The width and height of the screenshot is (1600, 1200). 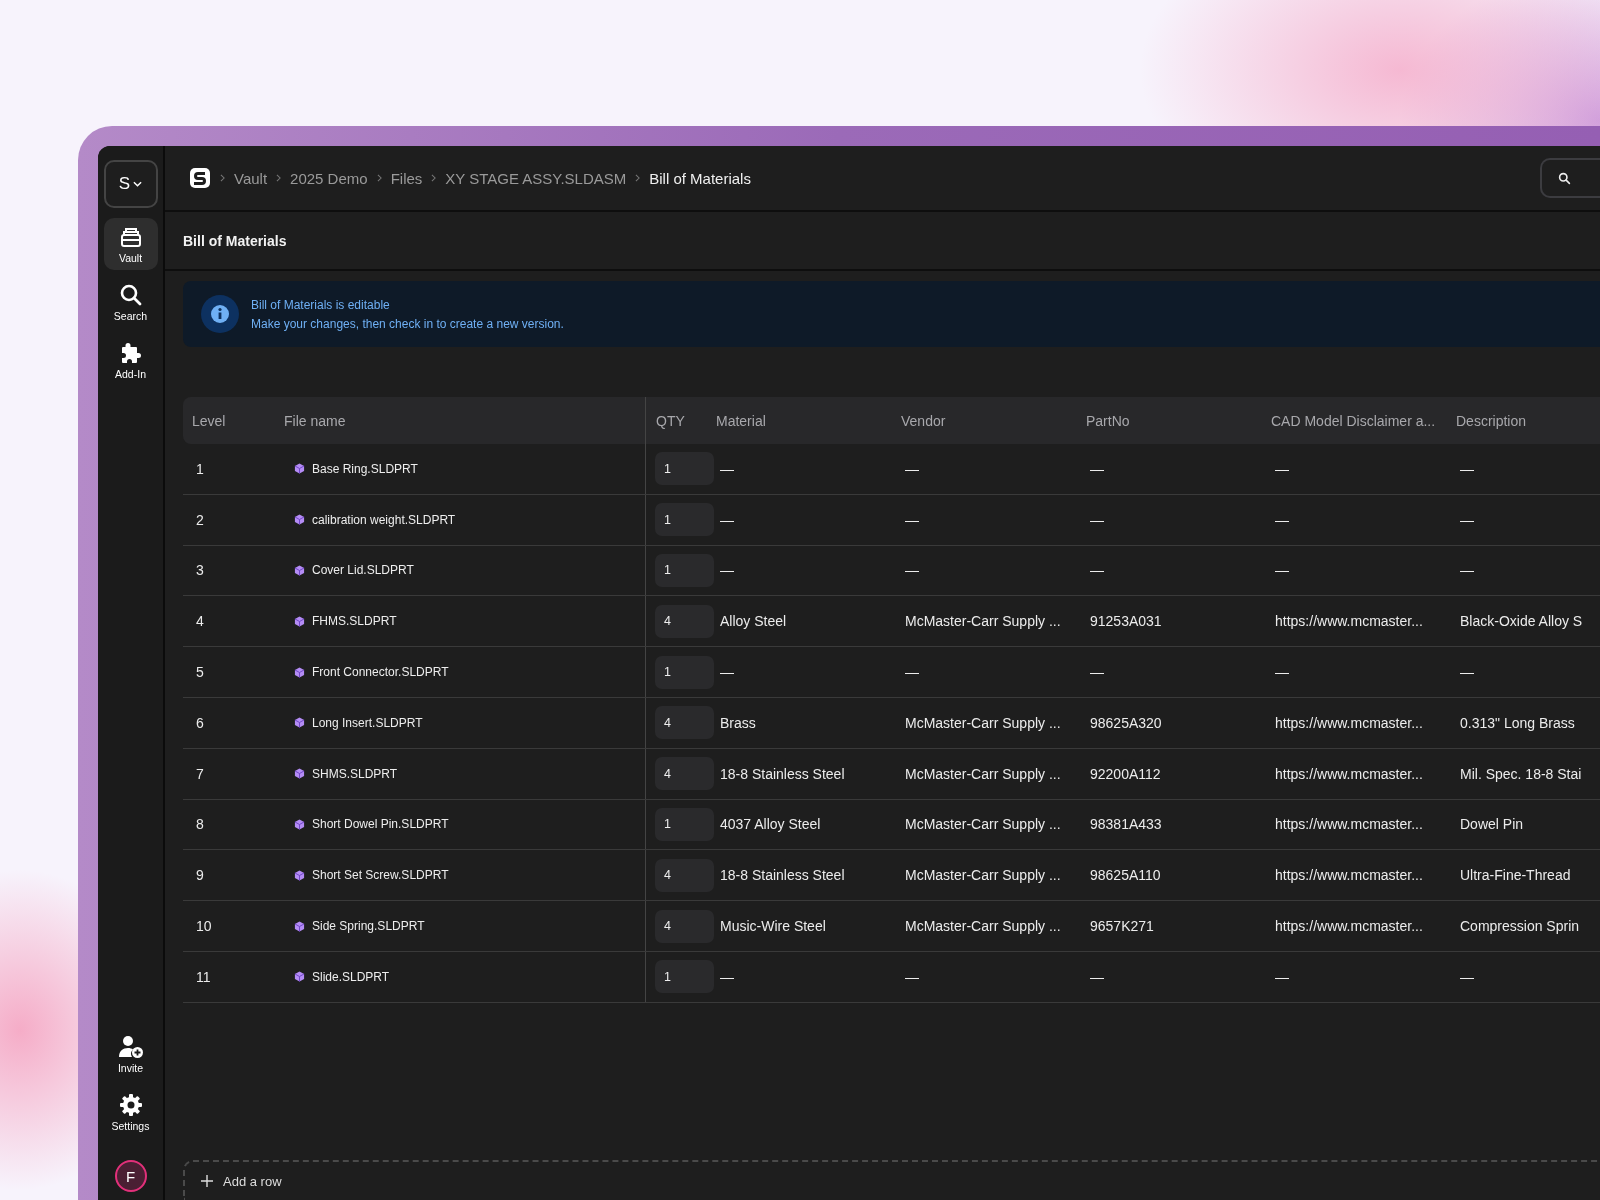 I want to click on nav-item: Vault, so click(x=130, y=244).